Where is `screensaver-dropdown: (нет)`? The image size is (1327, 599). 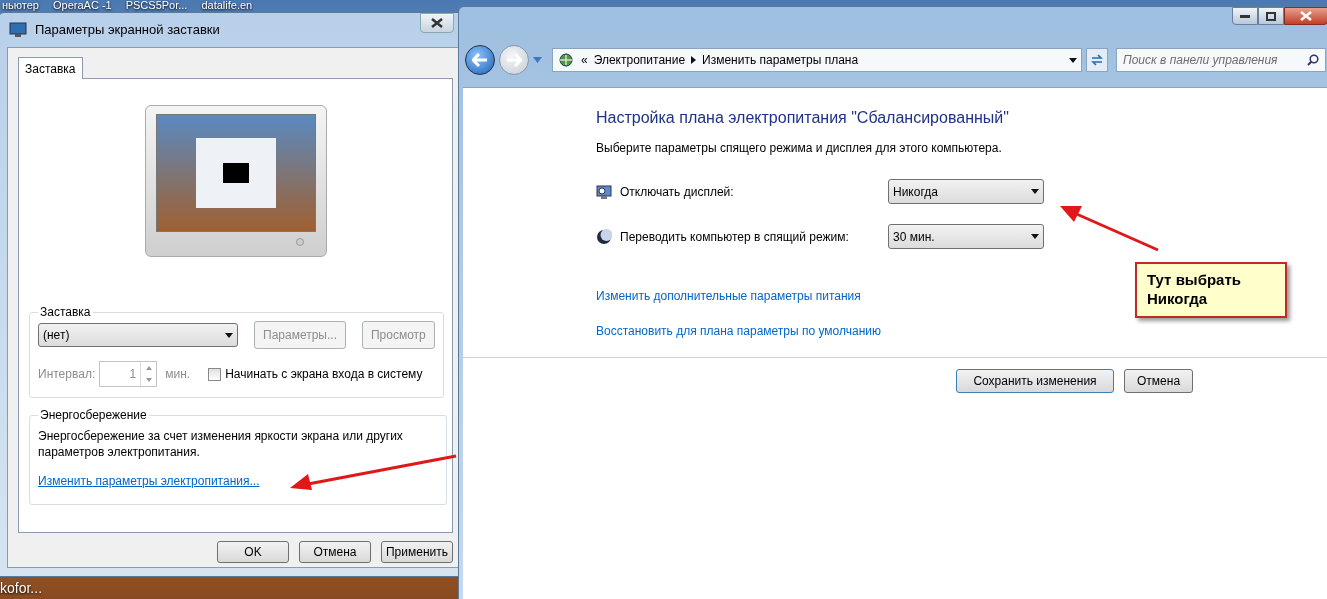 screensaver-dropdown: (нет) is located at coordinates (138, 335).